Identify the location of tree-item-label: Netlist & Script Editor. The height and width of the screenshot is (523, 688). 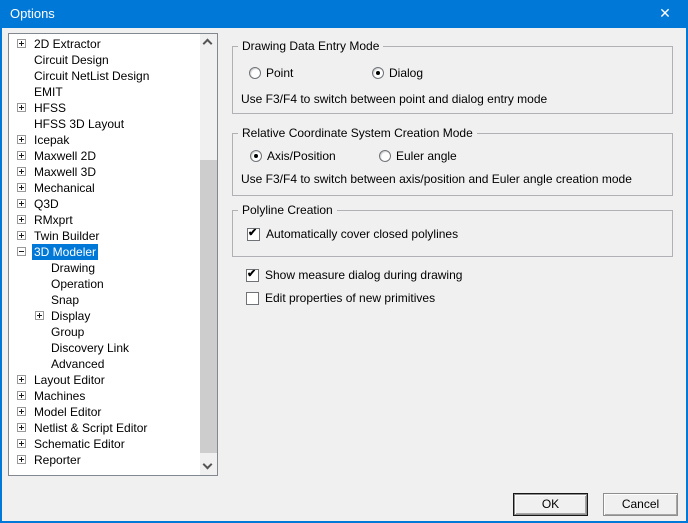
(90, 428).